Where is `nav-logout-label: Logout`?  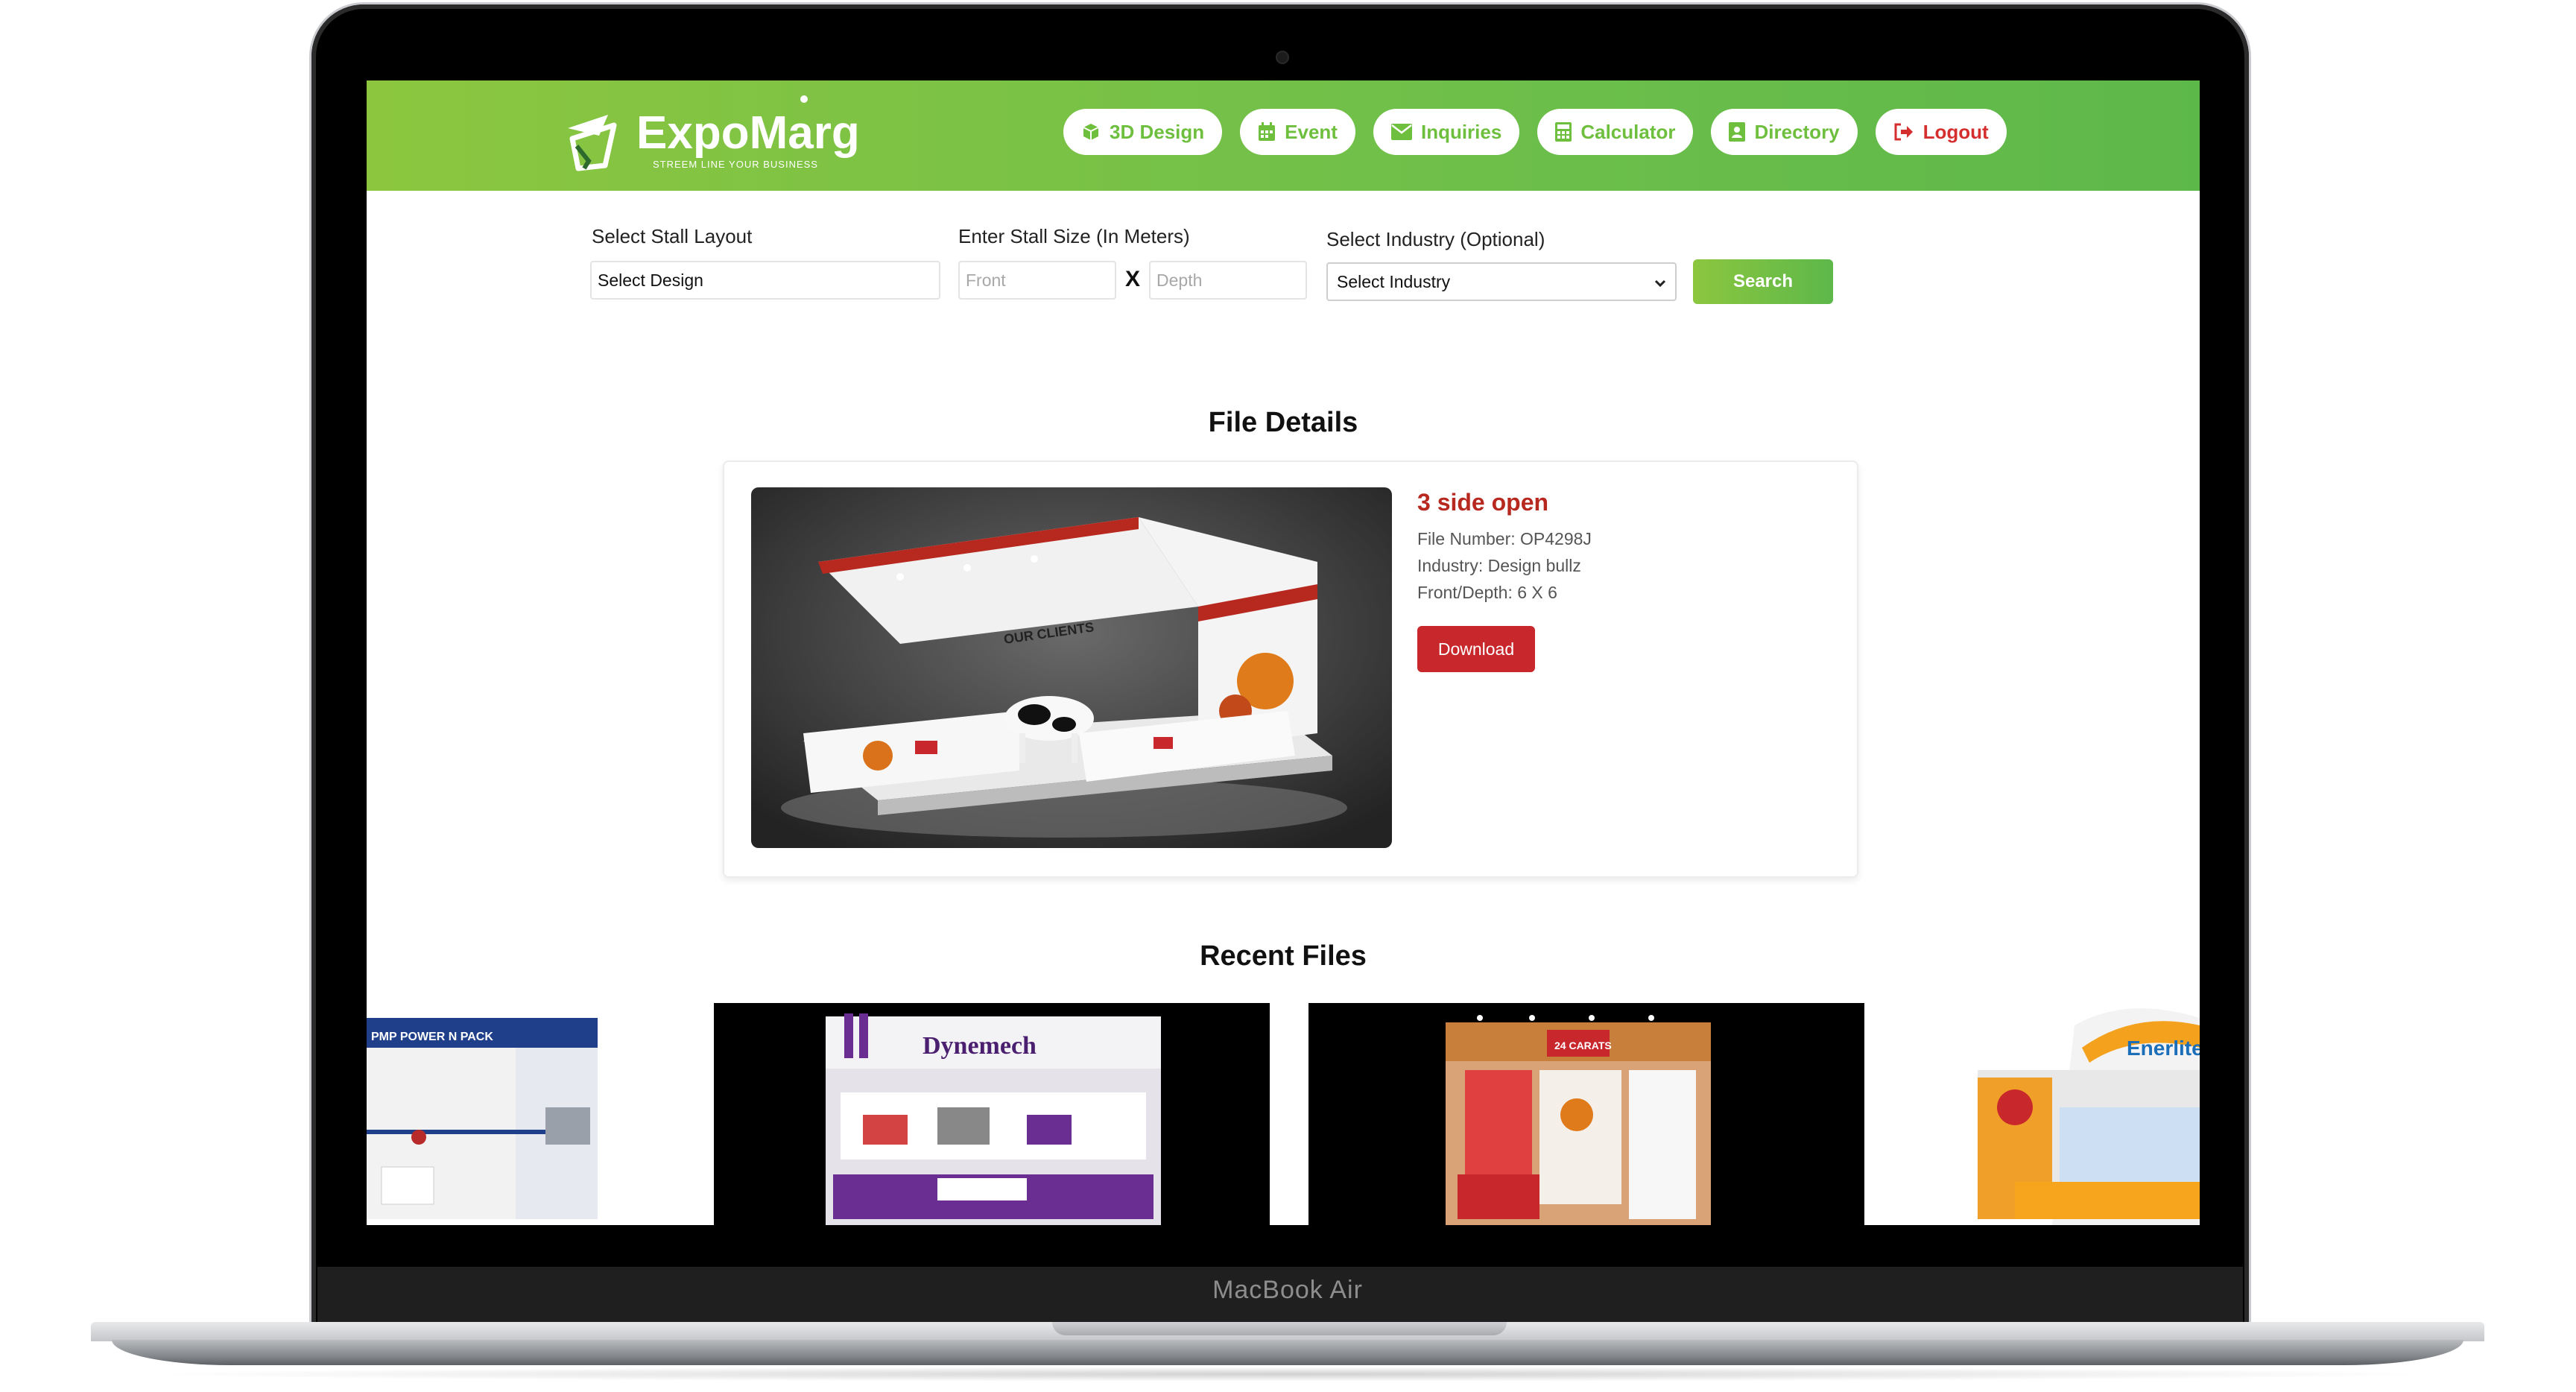 nav-logout-label: Logout is located at coordinates (1955, 131).